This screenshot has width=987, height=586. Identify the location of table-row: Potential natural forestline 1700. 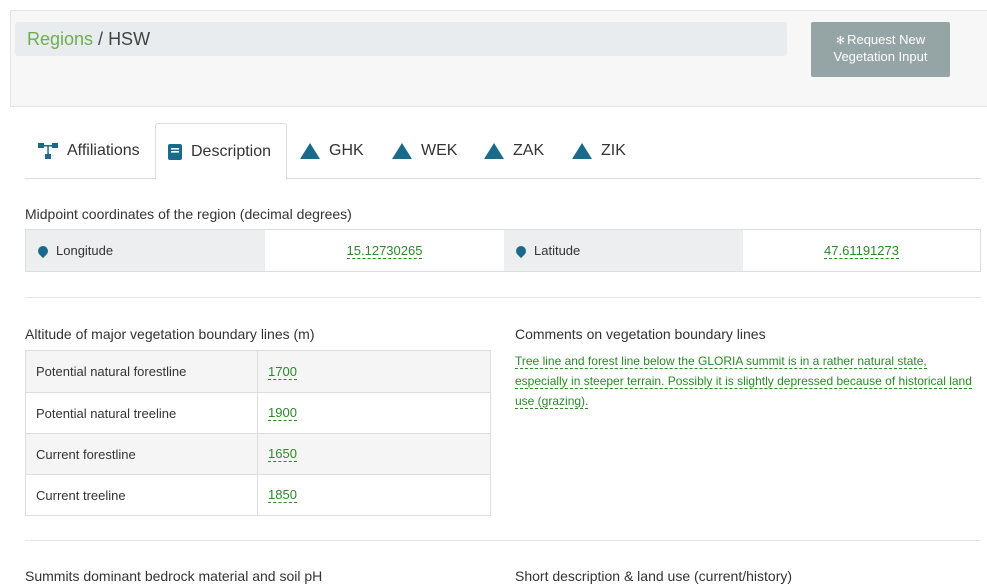
(258, 371).